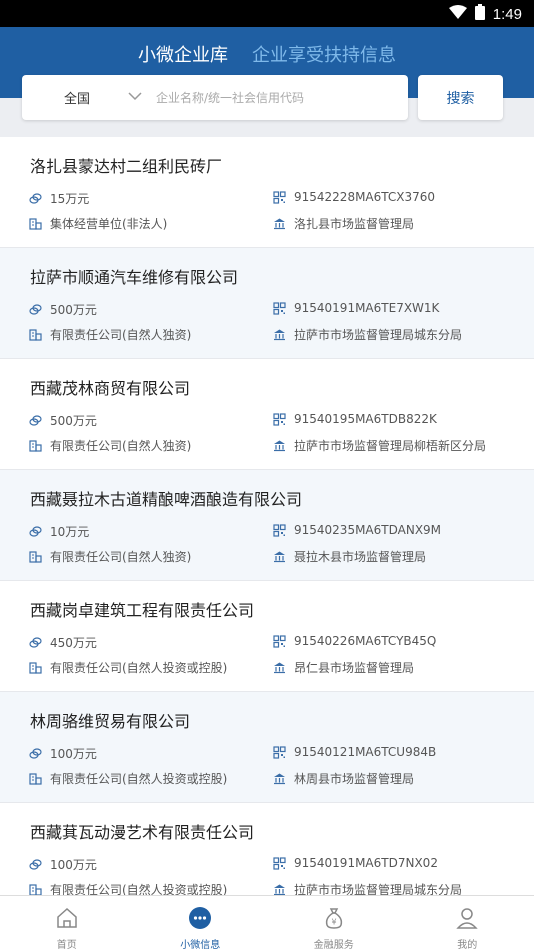 The width and height of the screenshot is (534, 949). What do you see at coordinates (109, 224) in the screenshot?
I see `company-type-value: 集体经营单位(非法人)` at bounding box center [109, 224].